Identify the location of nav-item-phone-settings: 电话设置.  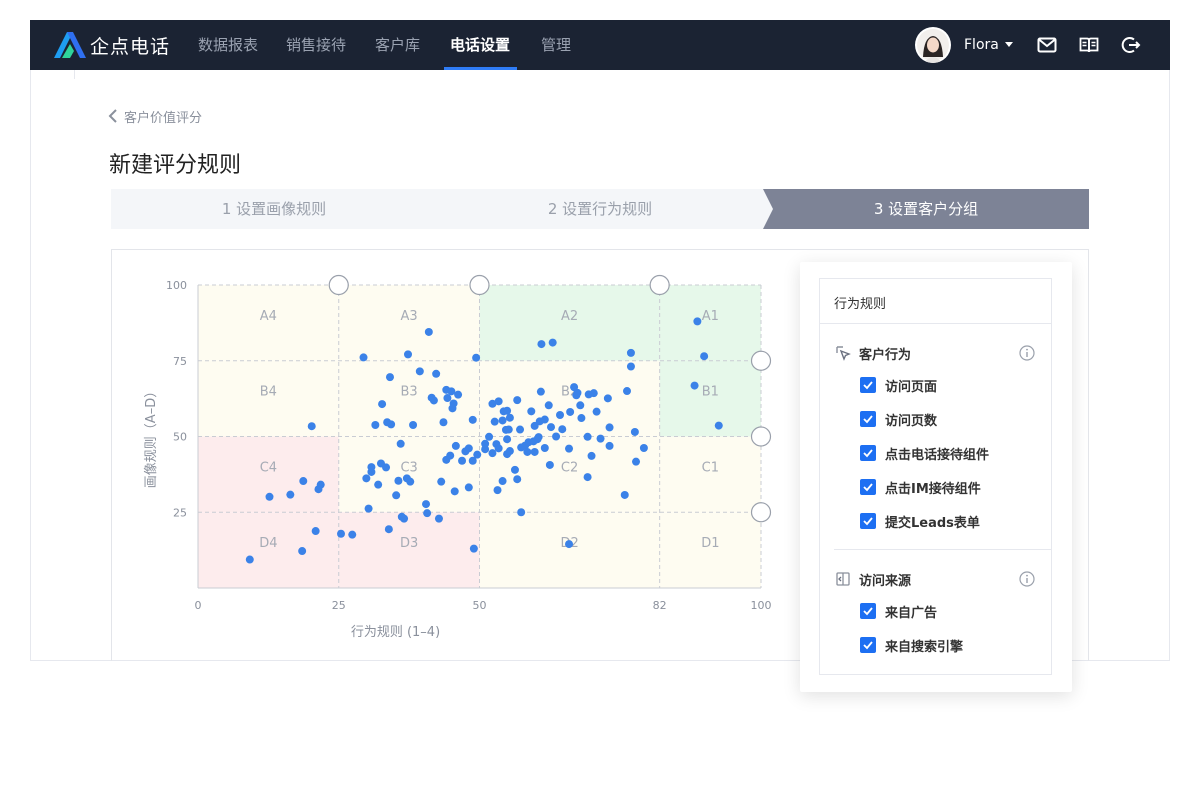
(480, 45).